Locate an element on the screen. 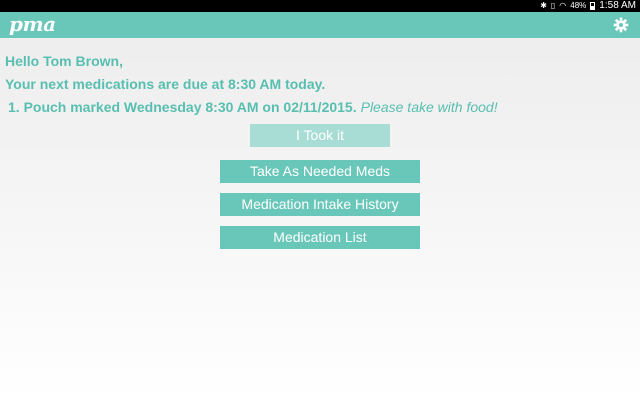 This screenshot has height=400, width=640. bluetooth-icon: ✱ is located at coordinates (543, 5).